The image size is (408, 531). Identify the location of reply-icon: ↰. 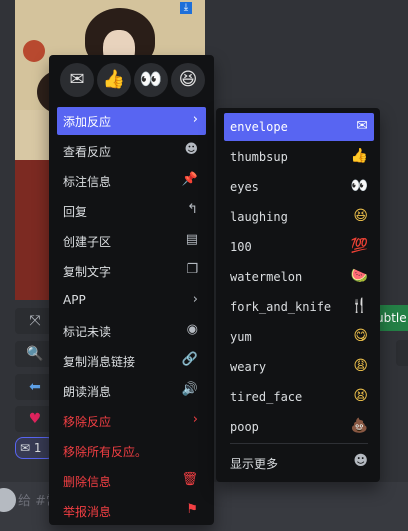
(192, 209).